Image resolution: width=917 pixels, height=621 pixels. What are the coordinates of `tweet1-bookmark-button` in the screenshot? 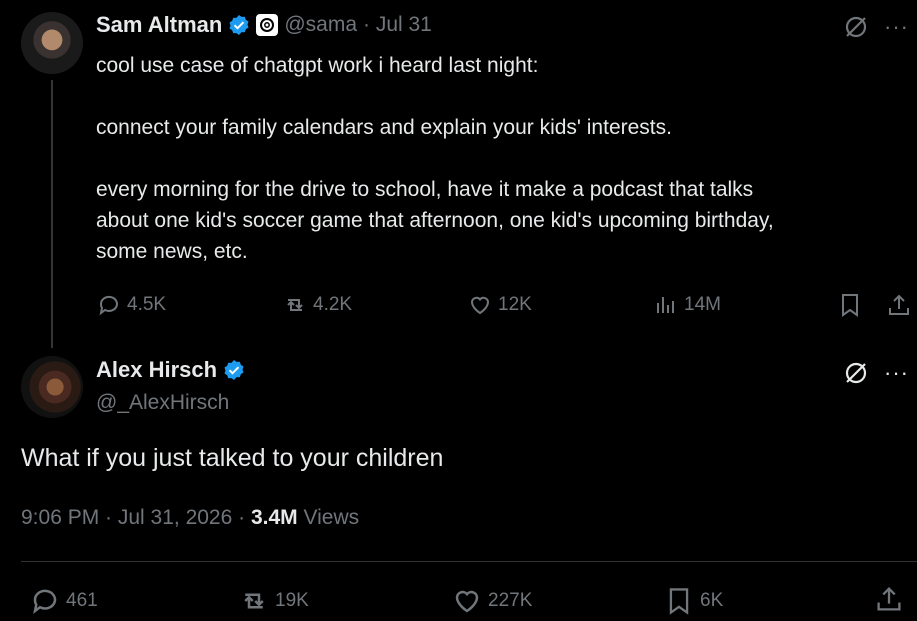 It's located at (850, 307).